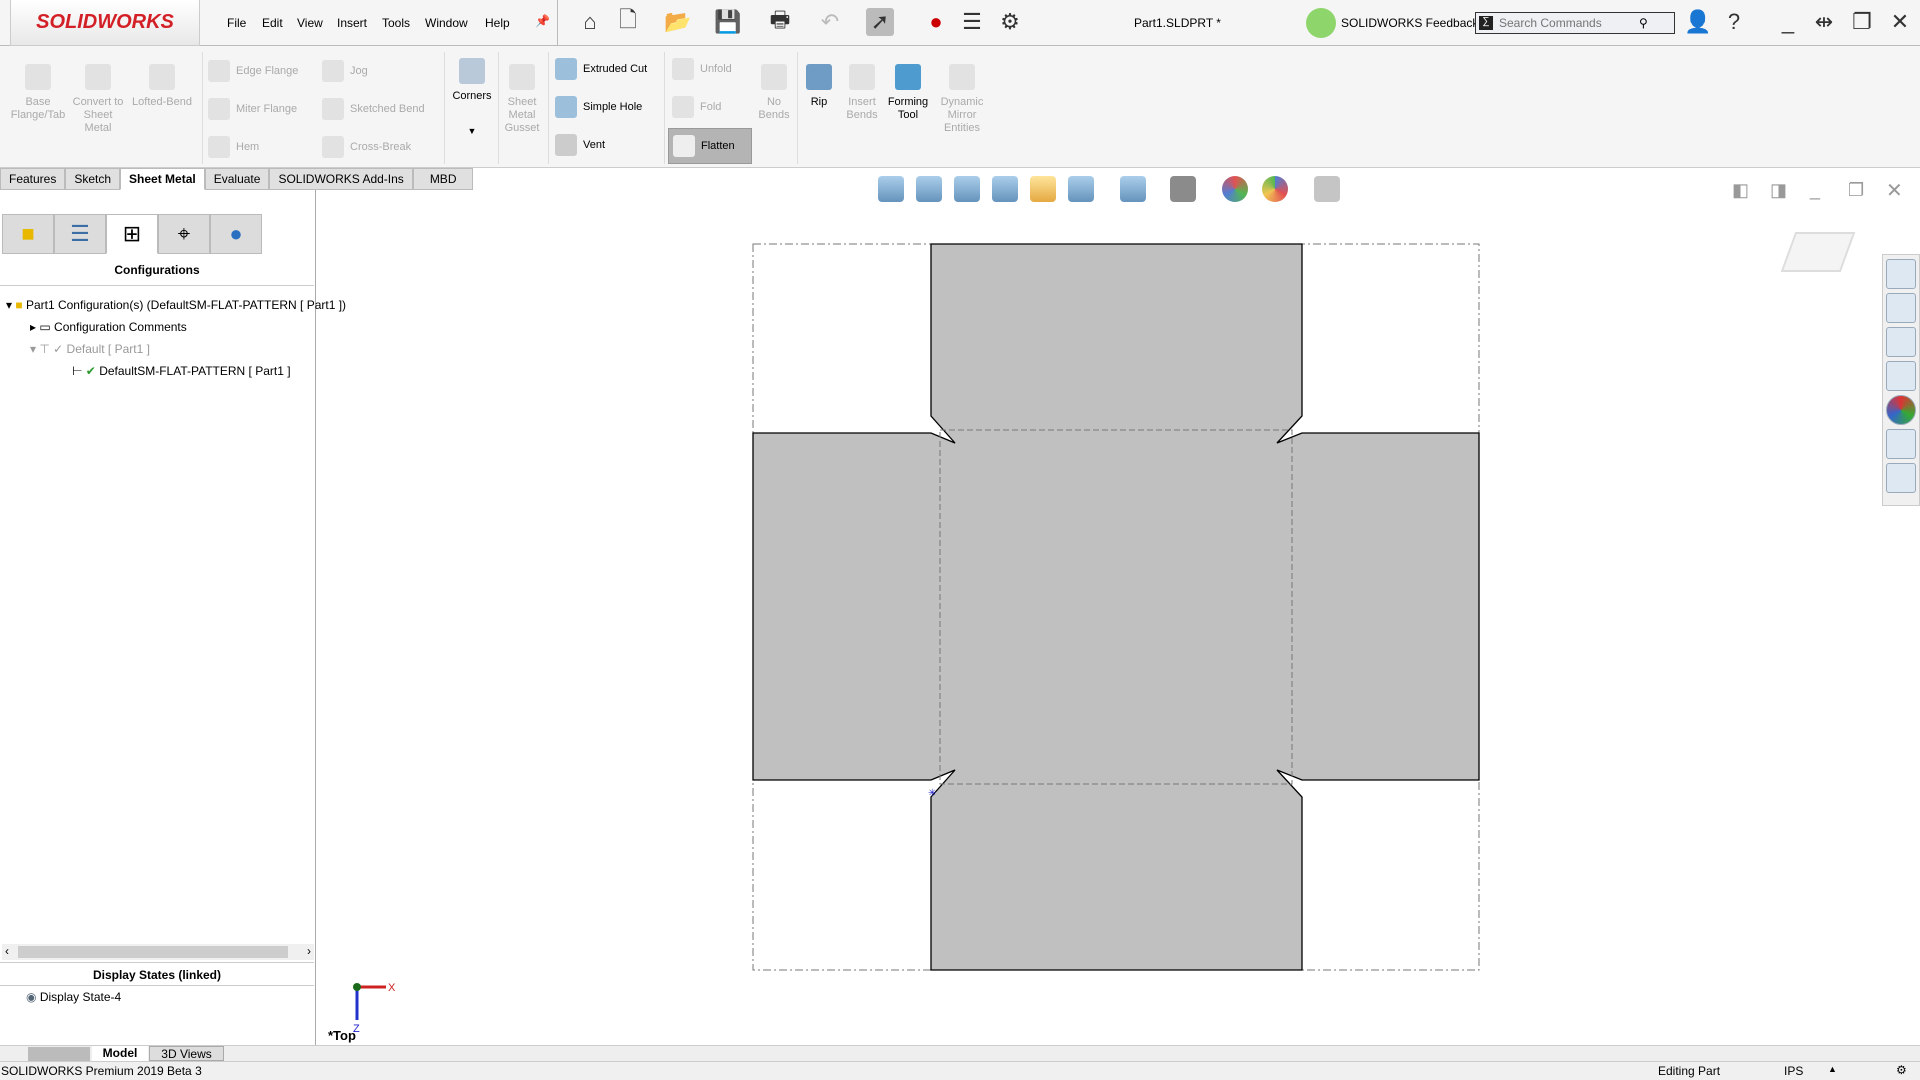 This screenshot has height=1080, width=1920. I want to click on simple-hole-button: Simple Hole, so click(598, 107).